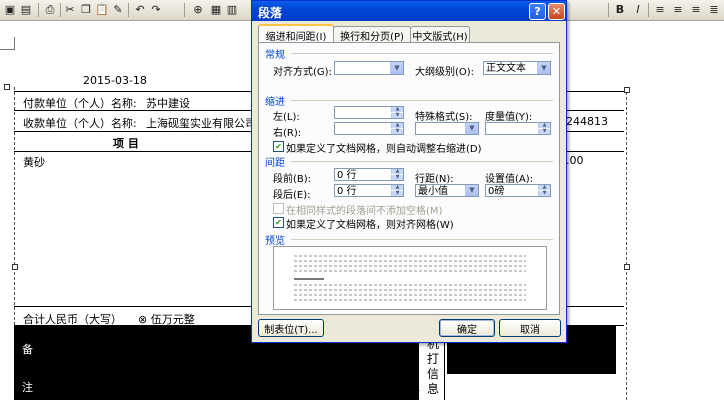  I want to click on total-value: ⊗ 伍万元整, so click(166, 319).